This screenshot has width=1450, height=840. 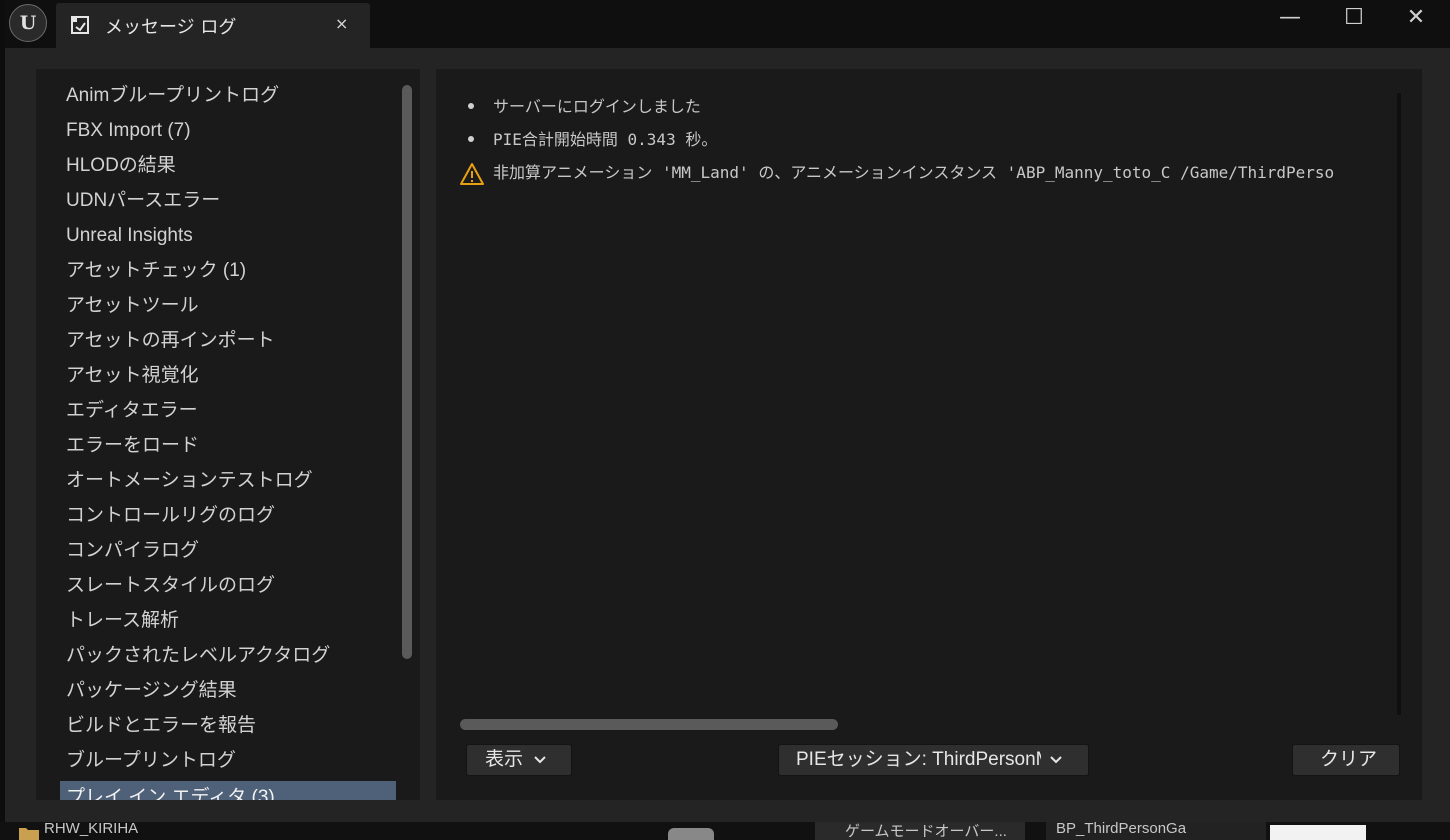 I want to click on category-item: スレートスタイルのログ, so click(x=228, y=586).